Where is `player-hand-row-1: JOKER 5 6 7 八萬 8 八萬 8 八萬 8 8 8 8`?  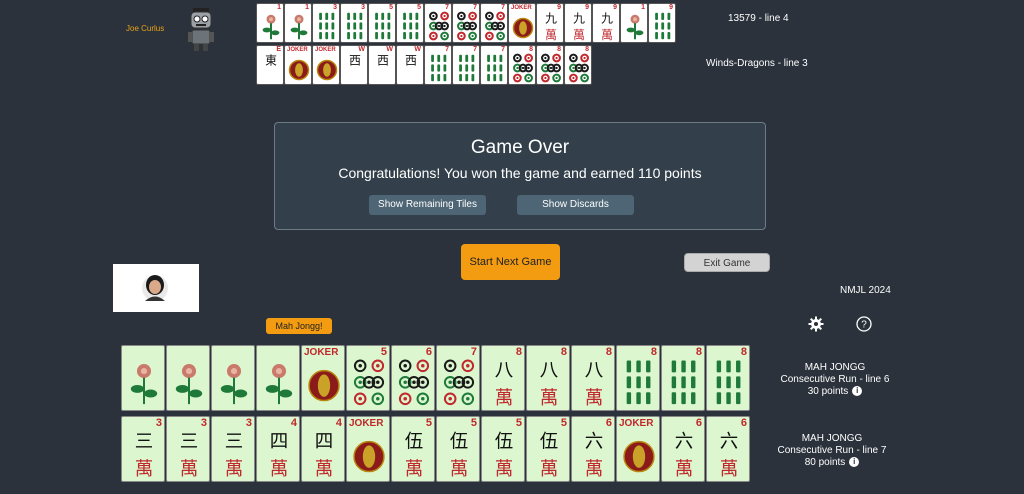
player-hand-row-1: JOKER 5 6 7 八萬 8 八萬 8 八萬 8 8 8 8 is located at coordinates (436, 378).